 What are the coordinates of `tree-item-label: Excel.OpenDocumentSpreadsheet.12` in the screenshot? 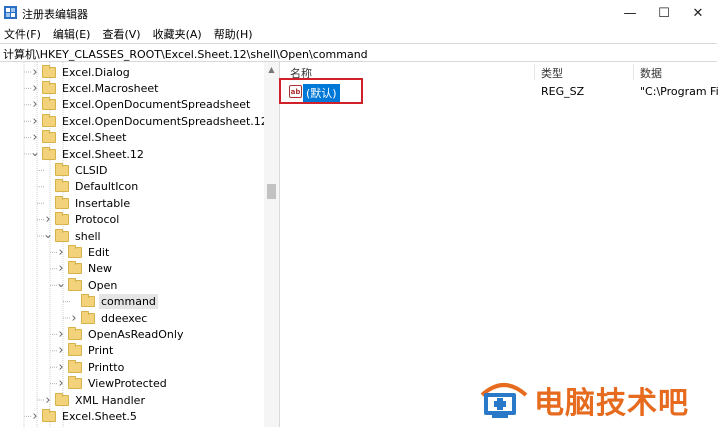 It's located at (165, 121).